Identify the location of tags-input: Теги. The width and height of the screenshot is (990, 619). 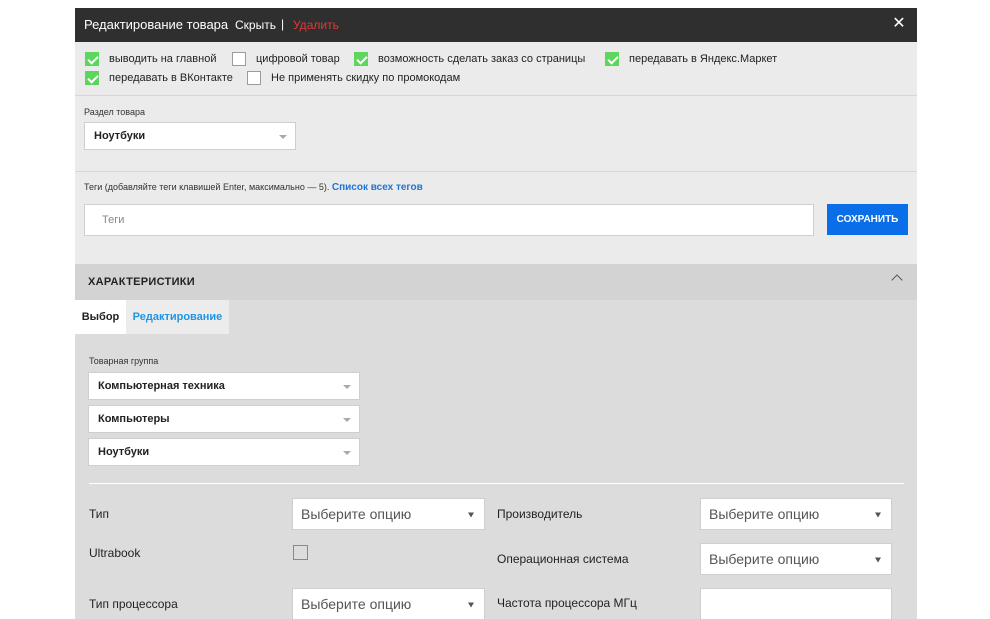
(449, 220).